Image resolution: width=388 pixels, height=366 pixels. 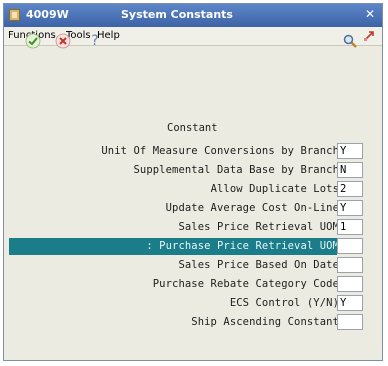 I want to click on help-icon: ?, so click(x=95, y=41).